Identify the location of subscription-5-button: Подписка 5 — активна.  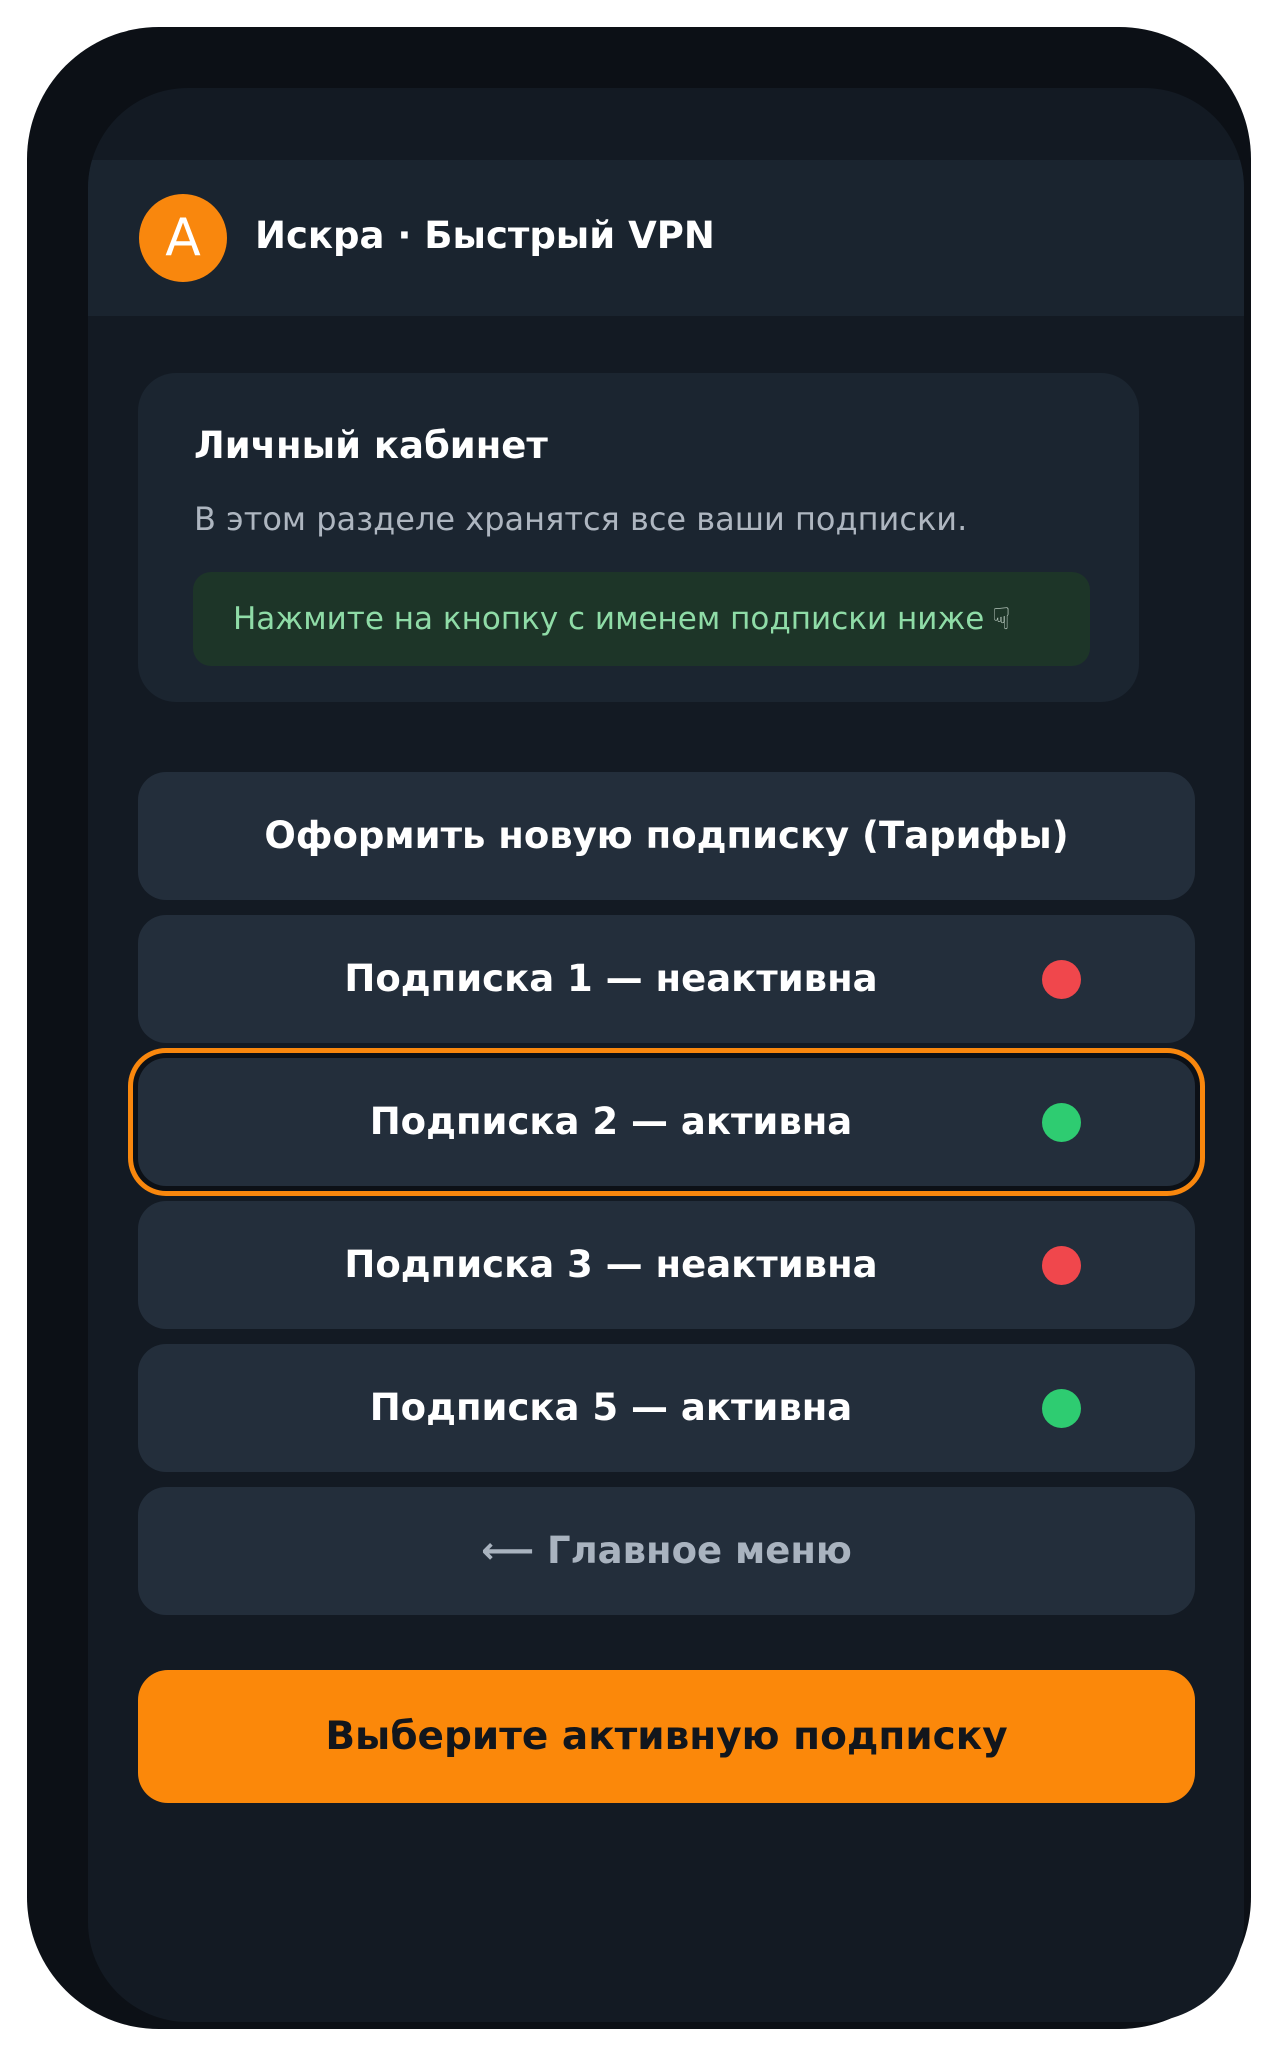
(666, 1408).